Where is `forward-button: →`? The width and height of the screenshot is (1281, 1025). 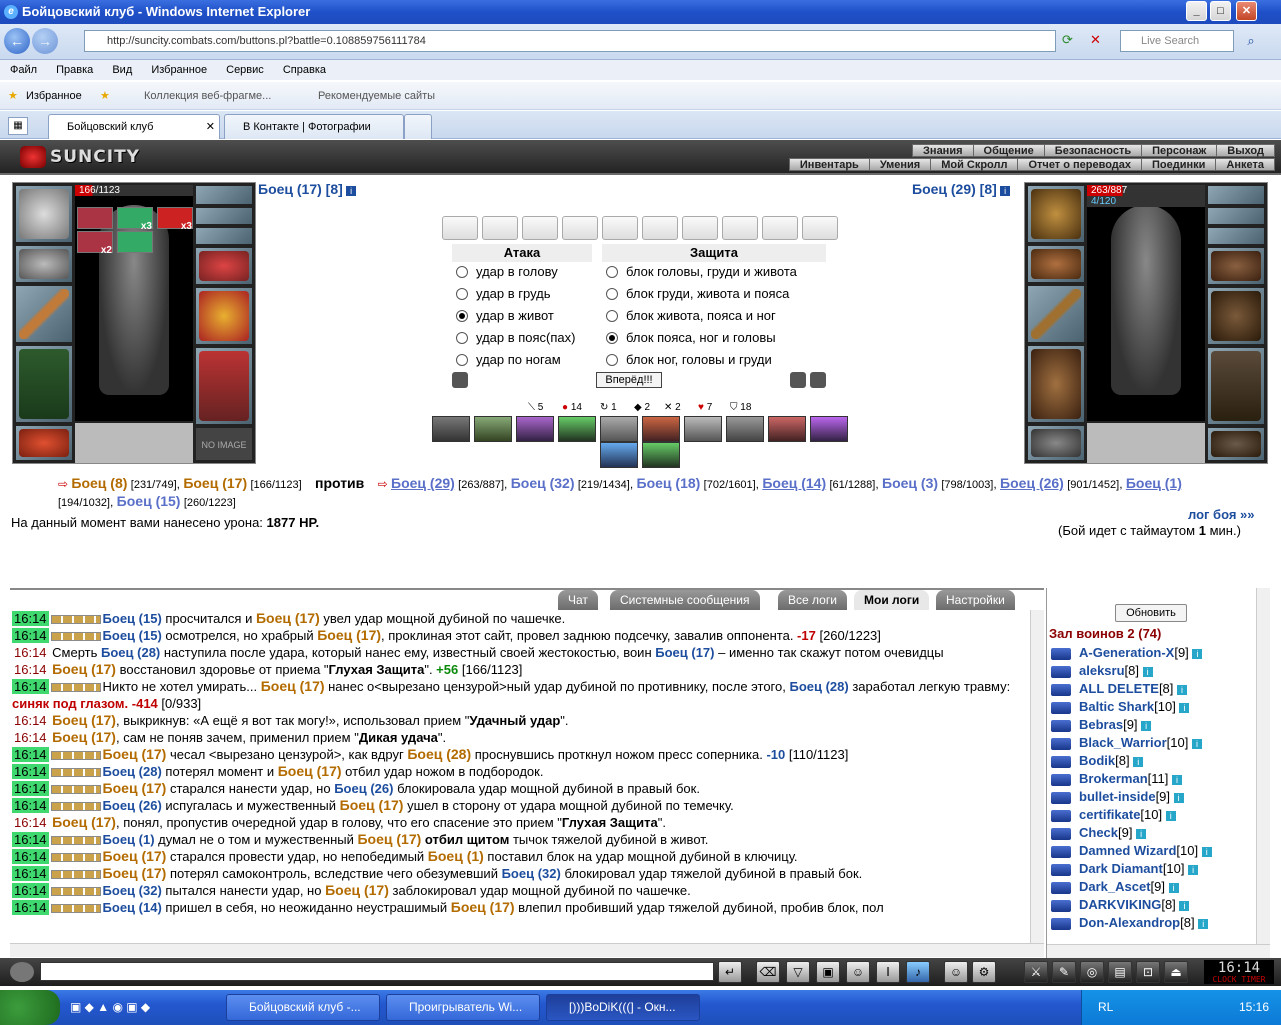
forward-button: → is located at coordinates (45, 41).